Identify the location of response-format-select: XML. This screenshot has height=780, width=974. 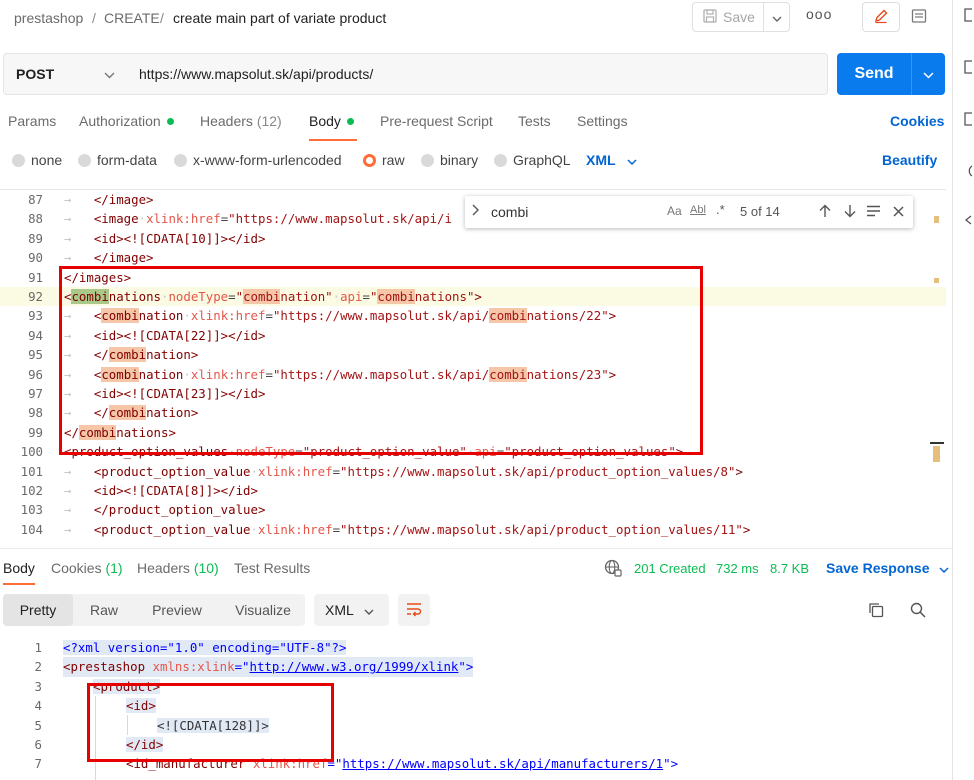
(351, 610).